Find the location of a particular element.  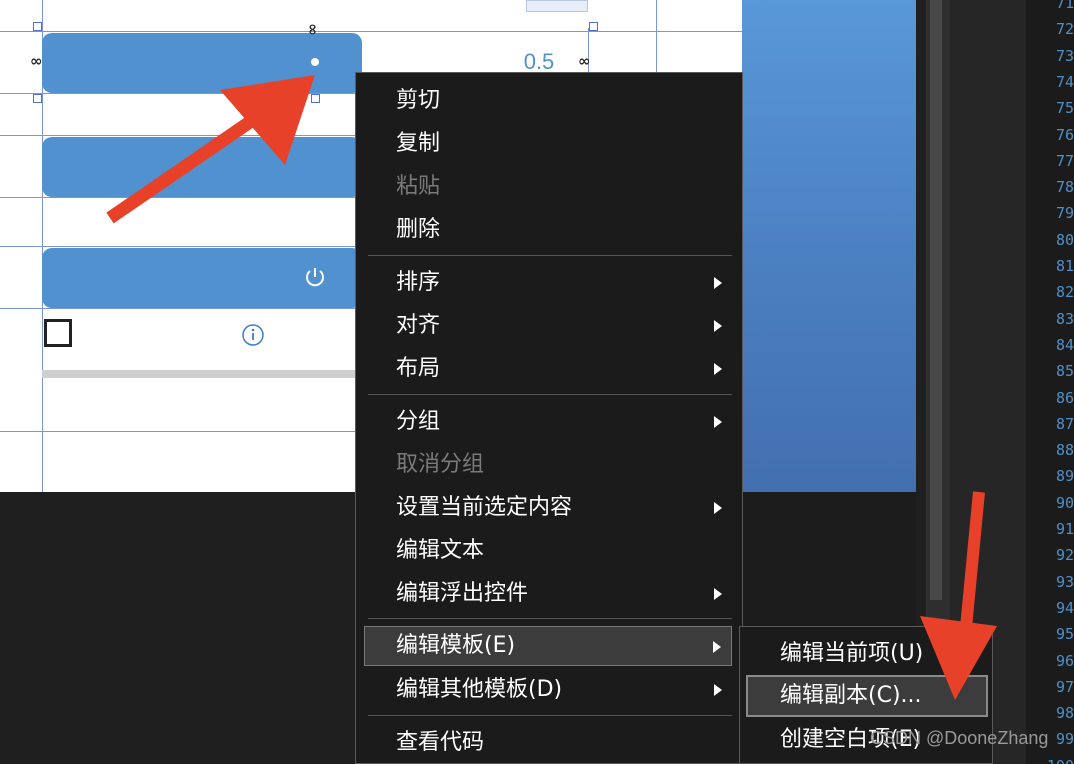

line-number: 86 is located at coordinates (1064, 397).